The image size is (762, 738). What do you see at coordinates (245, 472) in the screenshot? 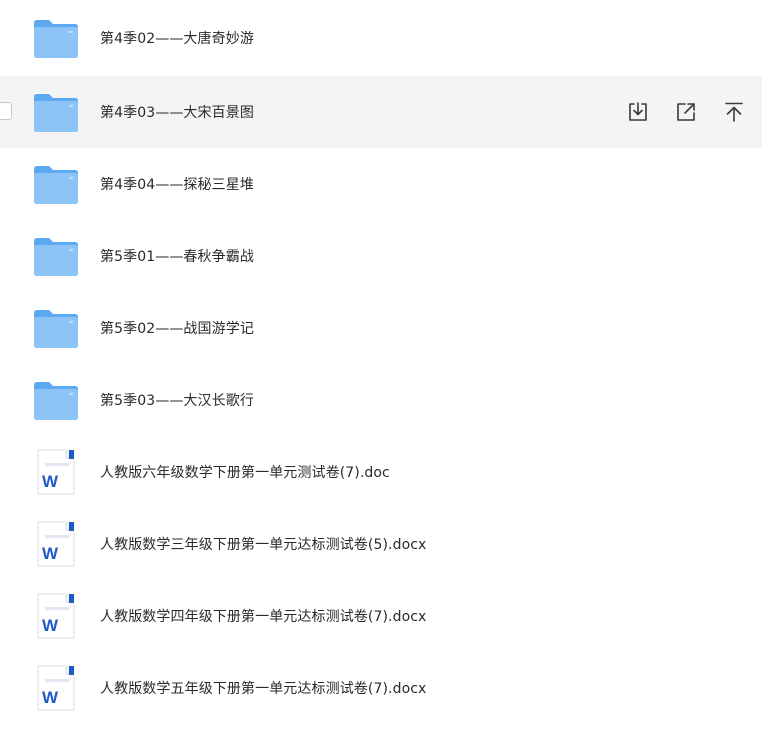
I see `file-name: 人教版六年级数学下册第一单元测试卷(7).doc` at bounding box center [245, 472].